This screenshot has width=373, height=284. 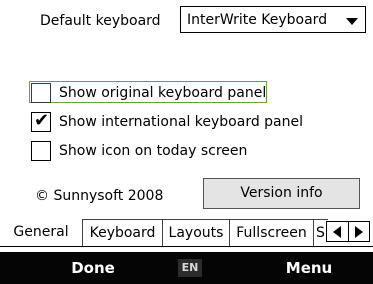 What do you see at coordinates (181, 122) in the screenshot?
I see `show-international-keyboard-label: Show international keyboard panel` at bounding box center [181, 122].